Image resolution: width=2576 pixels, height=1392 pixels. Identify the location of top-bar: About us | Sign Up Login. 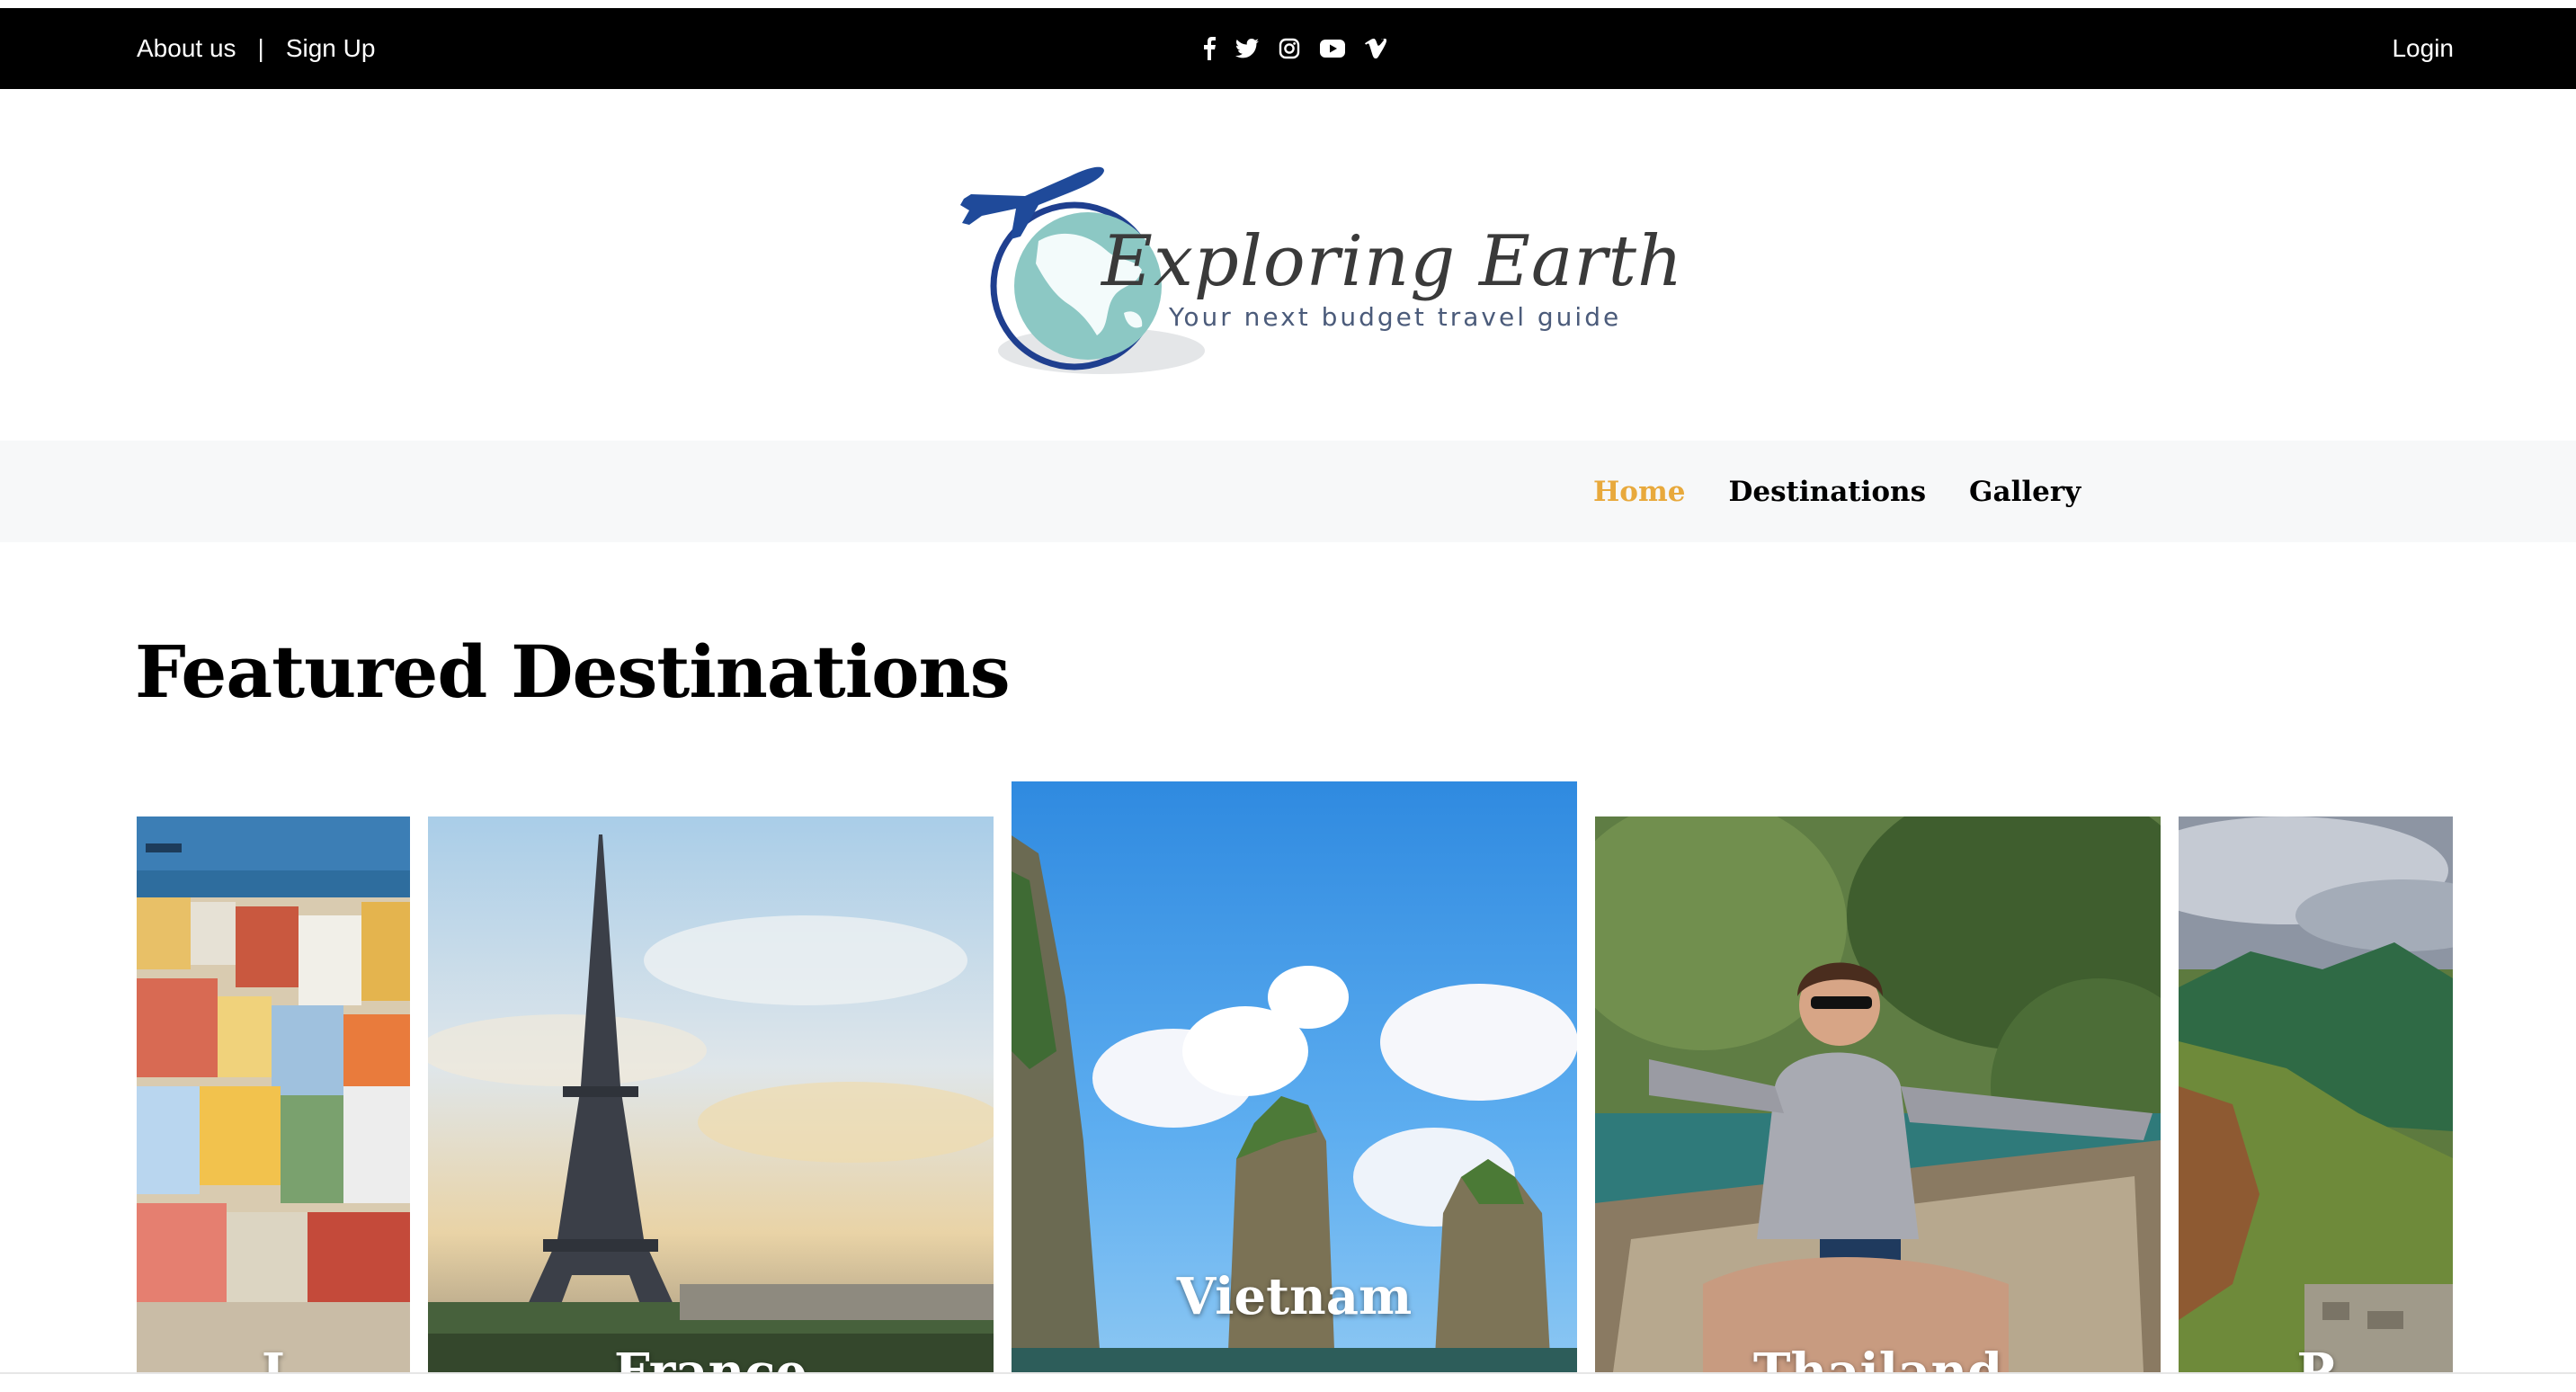
(1288, 48).